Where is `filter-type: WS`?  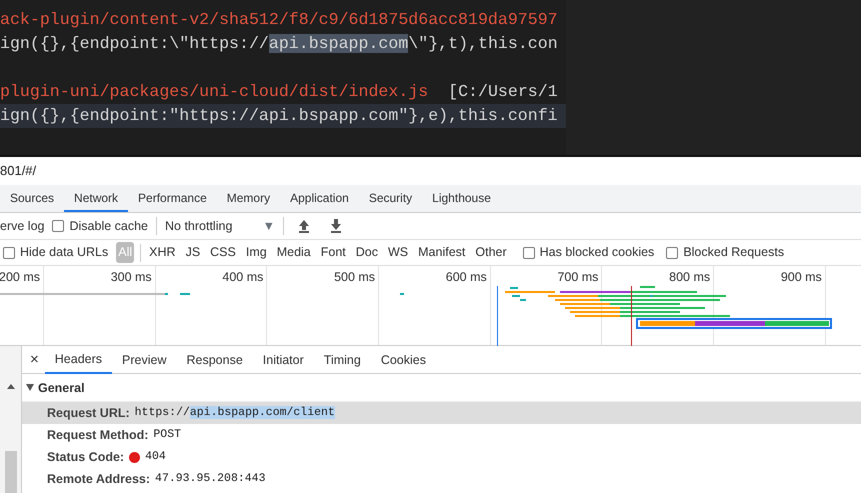
filter-type: WS is located at coordinates (398, 252).